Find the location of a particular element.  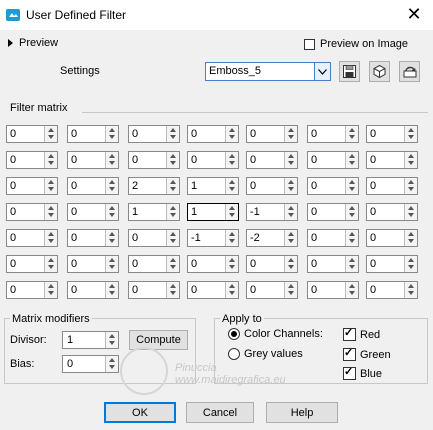

matrix-cell-r6-c4: 0 is located at coordinates (213, 264).